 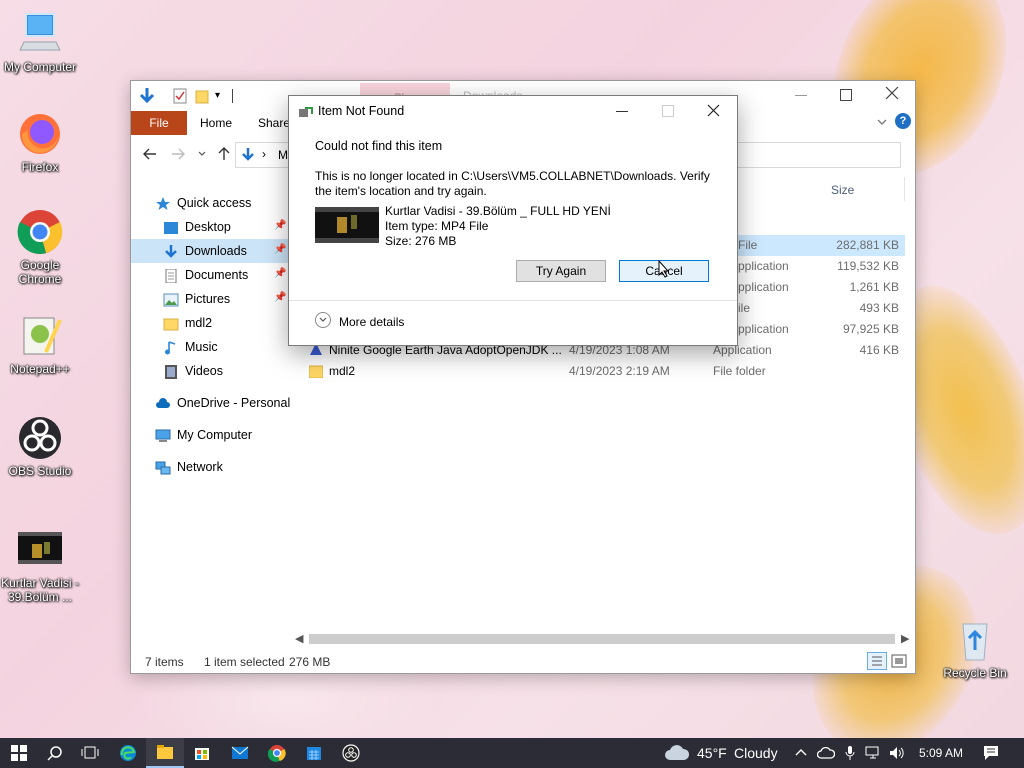 What do you see at coordinates (903, 121) in the screenshot?
I see `help-icon: ?` at bounding box center [903, 121].